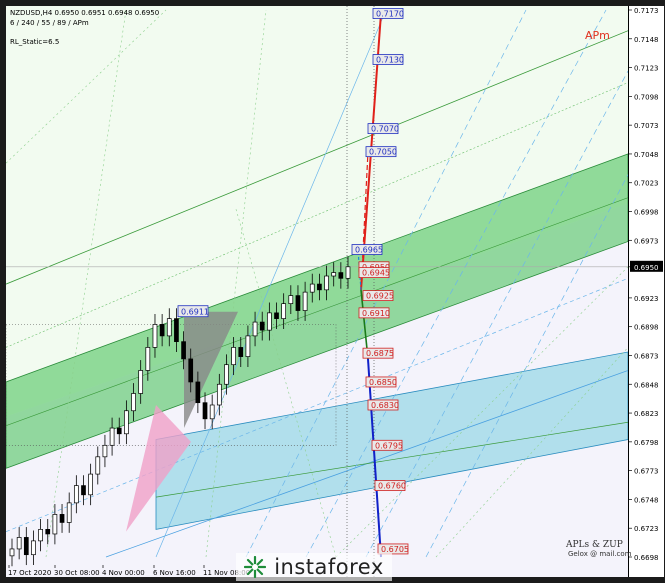 This screenshot has height=583, width=665. What do you see at coordinates (646, 443) in the screenshot?
I see `y-tick-label: 0.6798` at bounding box center [646, 443].